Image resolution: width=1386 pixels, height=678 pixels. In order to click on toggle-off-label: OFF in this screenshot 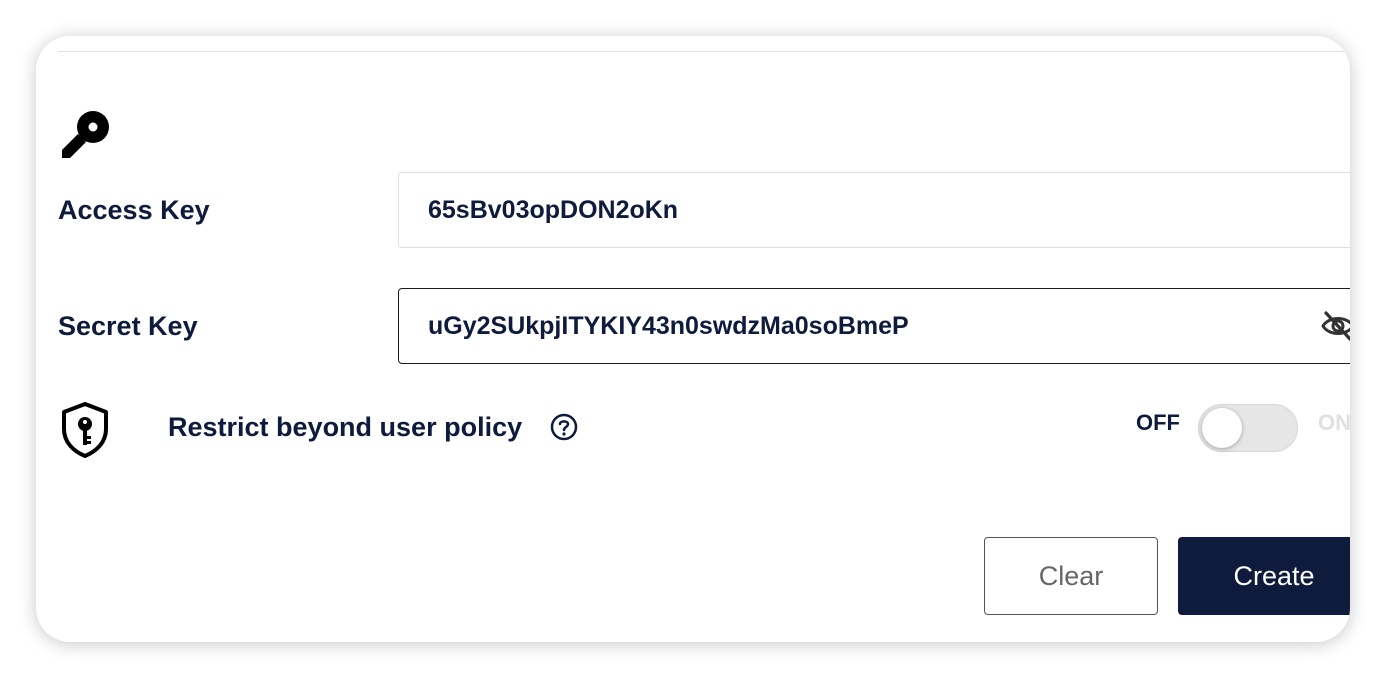, I will do `click(1158, 422)`.